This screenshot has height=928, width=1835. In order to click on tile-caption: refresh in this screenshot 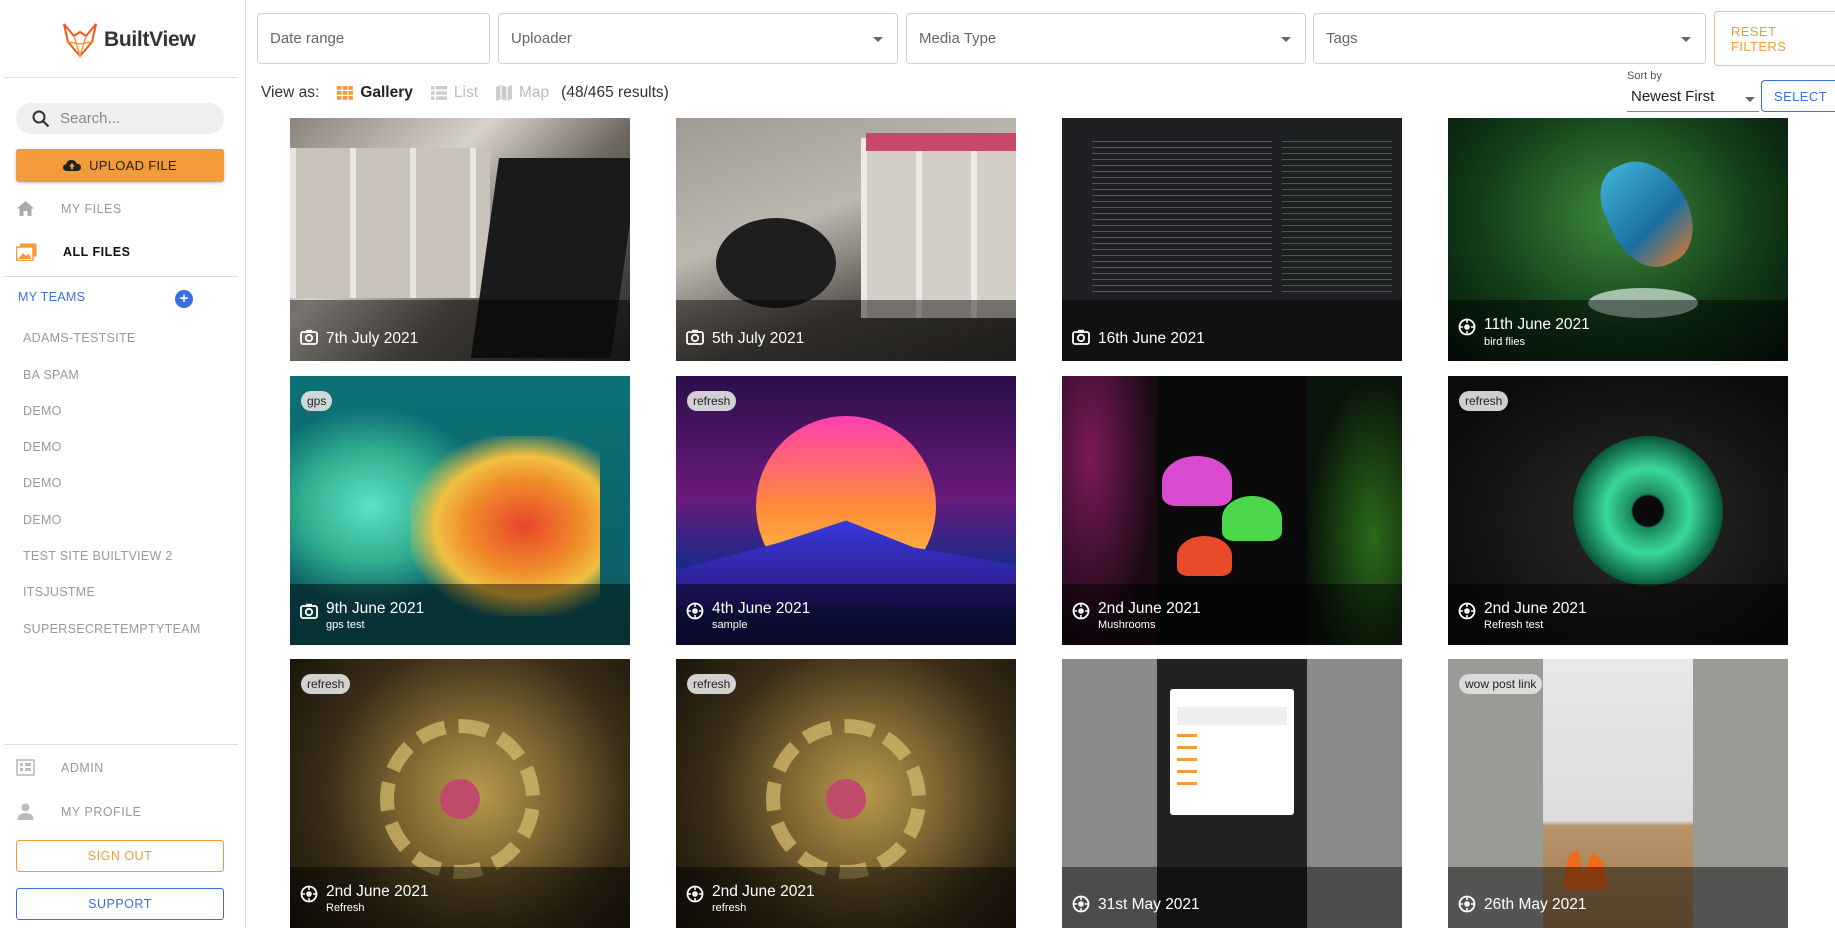, I will do `click(729, 908)`.